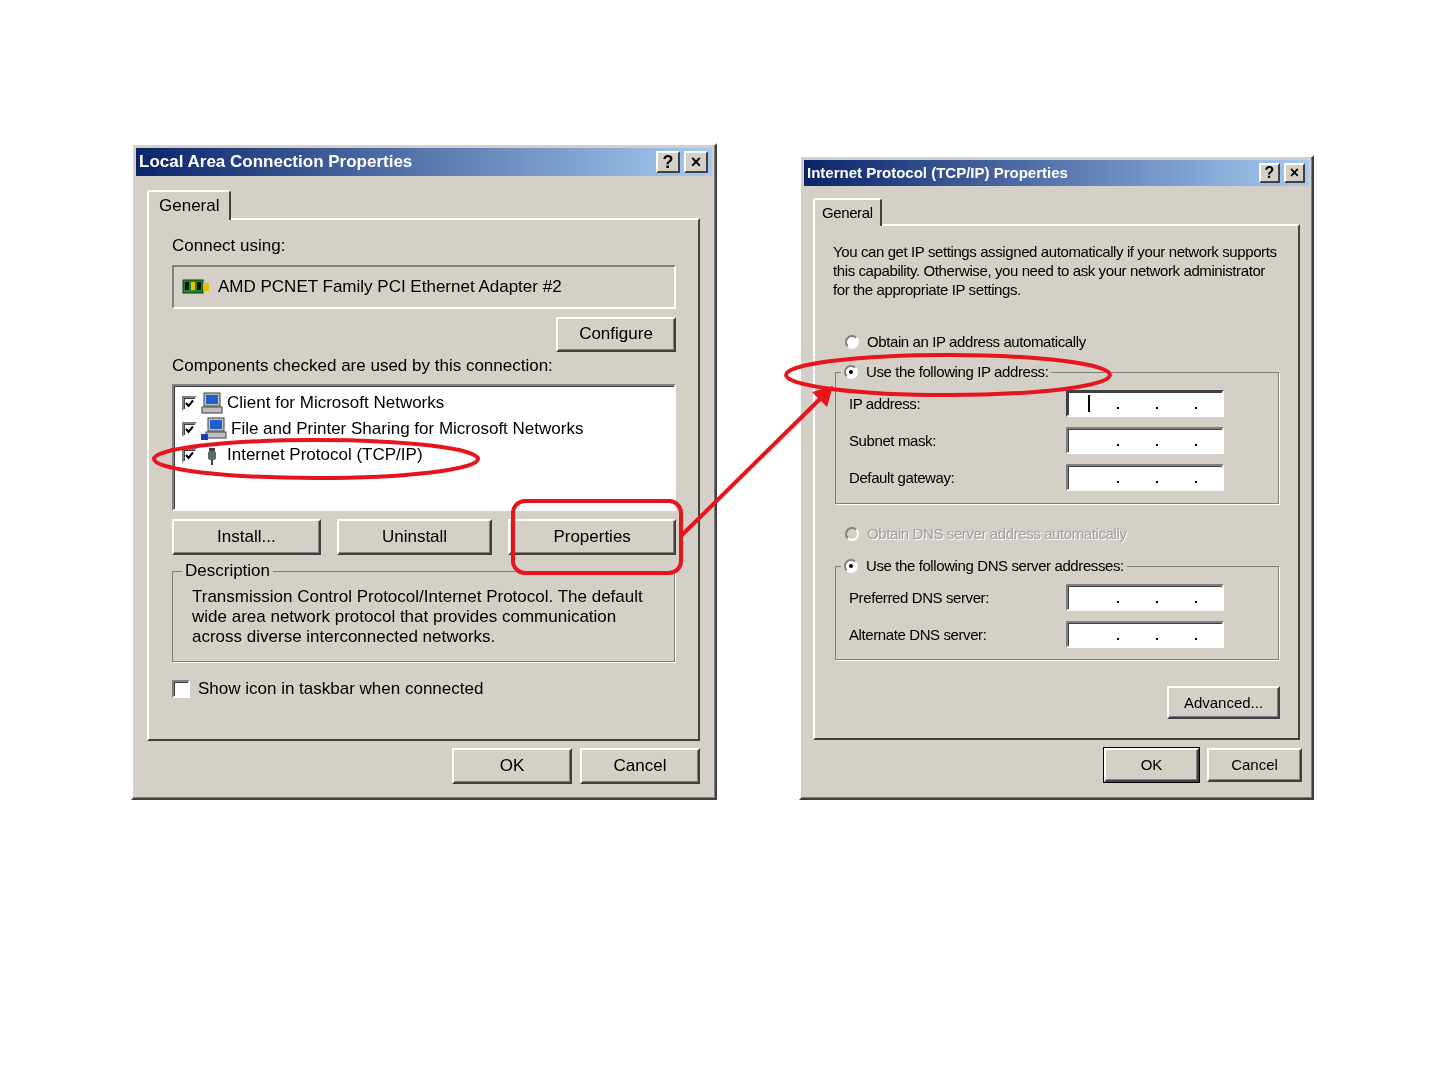 The width and height of the screenshot is (1433, 1075). I want to click on field-label: Connect using:, so click(229, 246).